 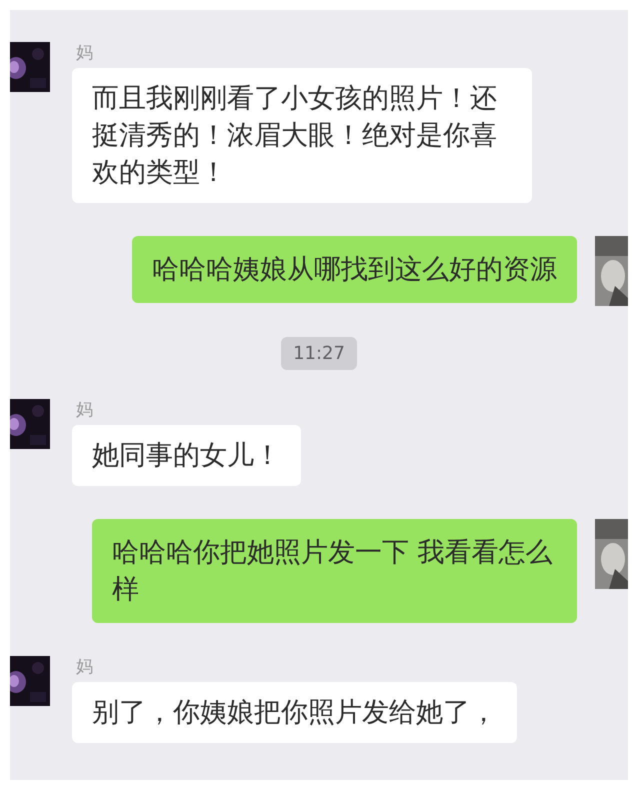 What do you see at coordinates (294, 712) in the screenshot?
I see `message-bubble: 别了，你姨娘把你照片发给她了，` at bounding box center [294, 712].